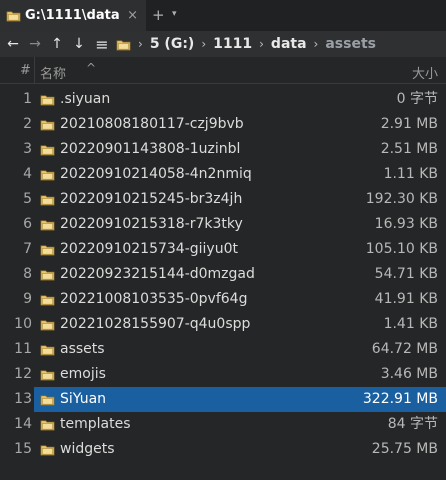  What do you see at coordinates (27, 249) in the screenshot?
I see `row-index: 7` at bounding box center [27, 249].